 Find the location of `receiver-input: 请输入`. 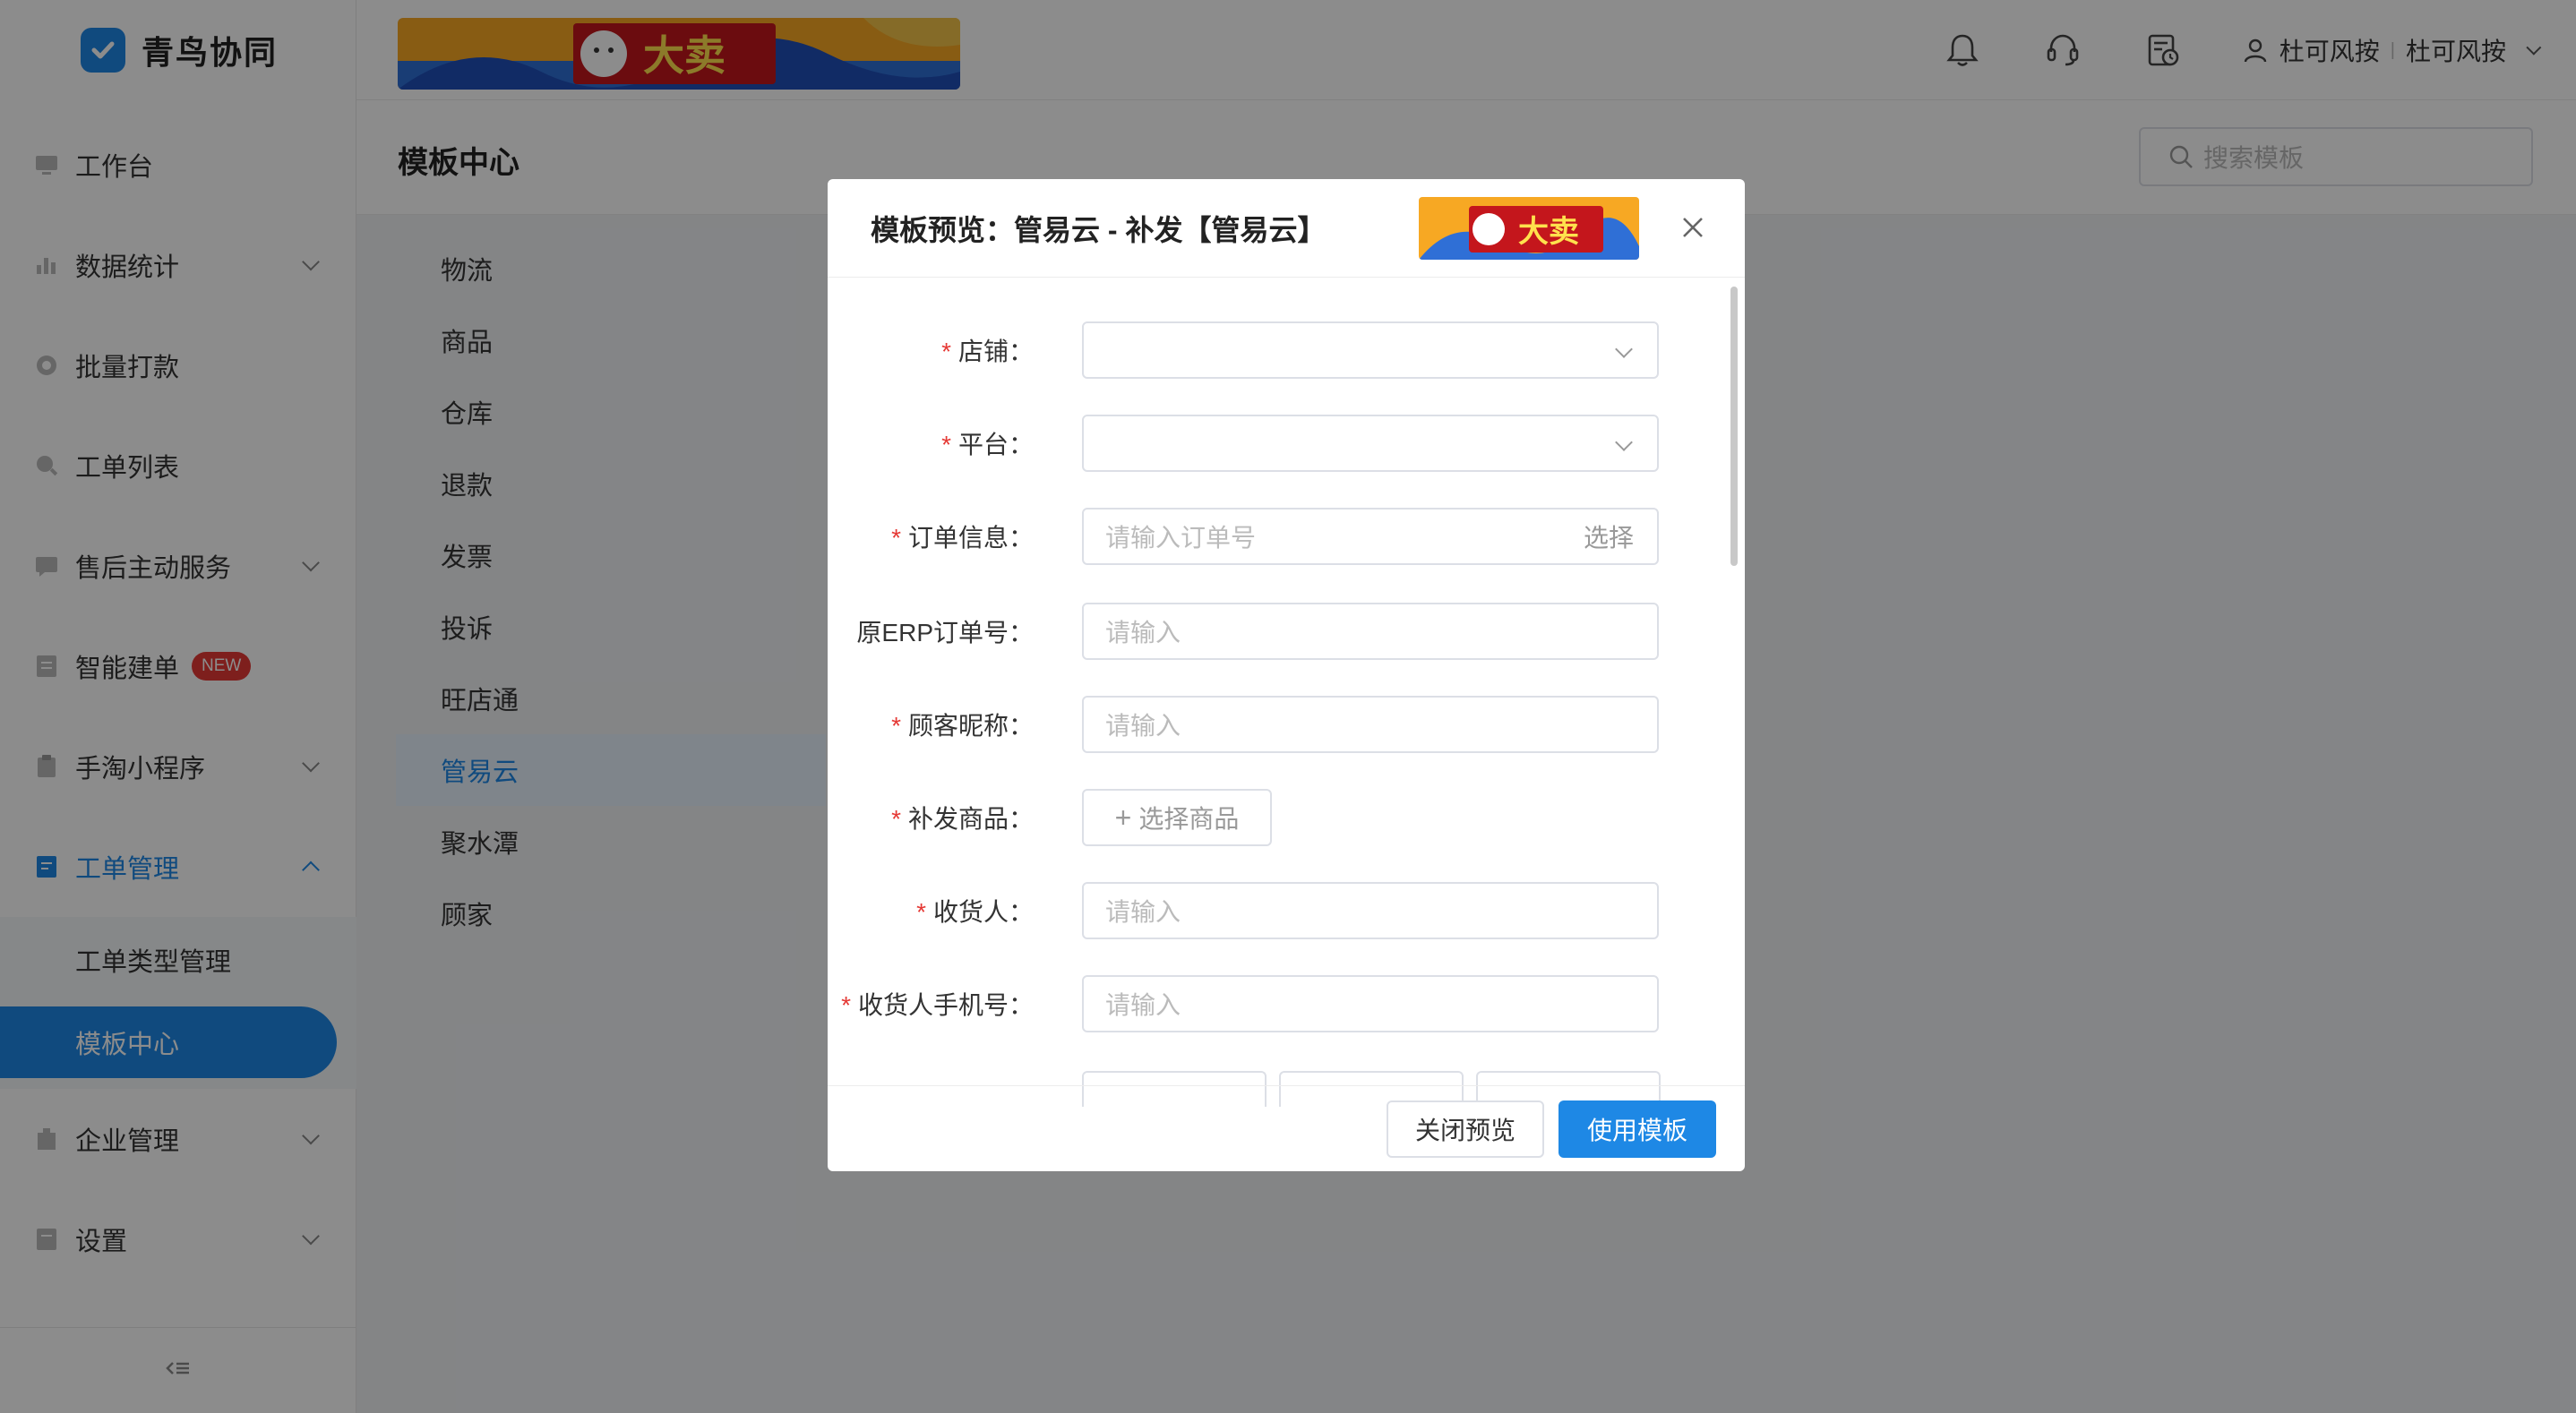

receiver-input: 请输入 is located at coordinates (1370, 911).